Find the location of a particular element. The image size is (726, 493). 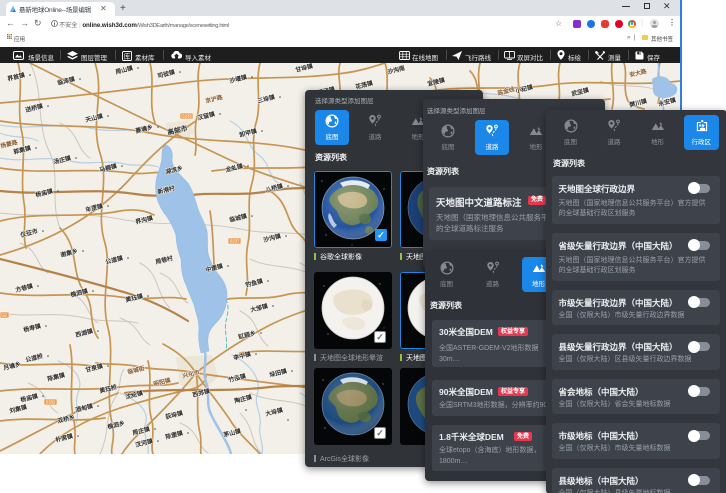

svg-text: 茅山镇 is located at coordinates (232, 433).